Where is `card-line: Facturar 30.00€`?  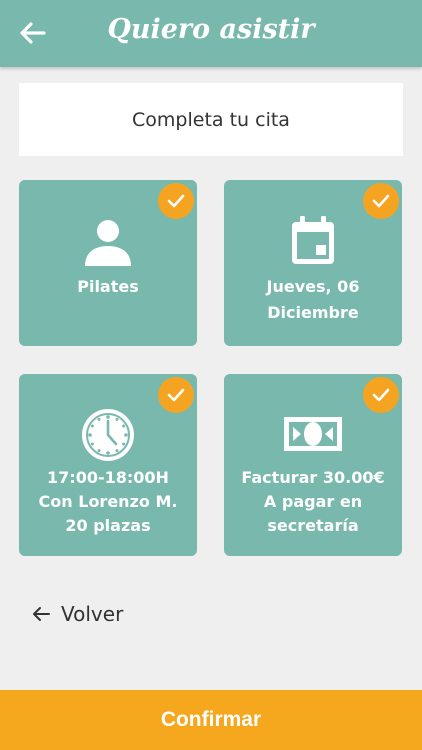 card-line: Facturar 30.00€ is located at coordinates (313, 477).